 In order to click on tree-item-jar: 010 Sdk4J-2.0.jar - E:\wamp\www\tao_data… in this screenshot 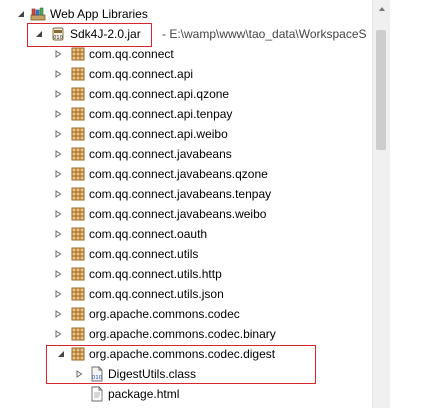, I will do `click(186, 34)`.